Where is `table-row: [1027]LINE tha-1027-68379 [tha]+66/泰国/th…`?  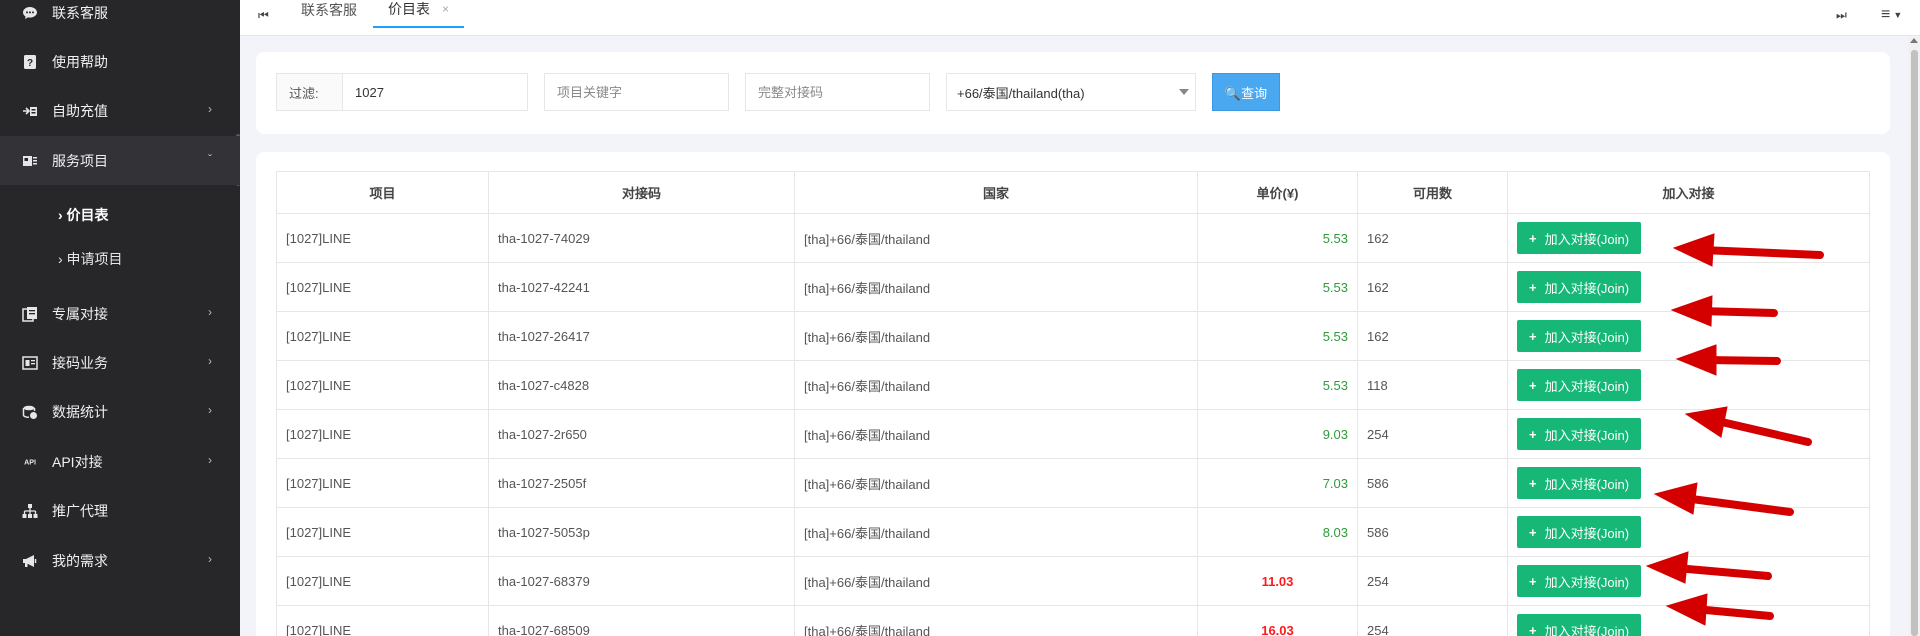 table-row: [1027]LINE tha-1027-68379 [tha]+66/泰国/th… is located at coordinates (1073, 581).